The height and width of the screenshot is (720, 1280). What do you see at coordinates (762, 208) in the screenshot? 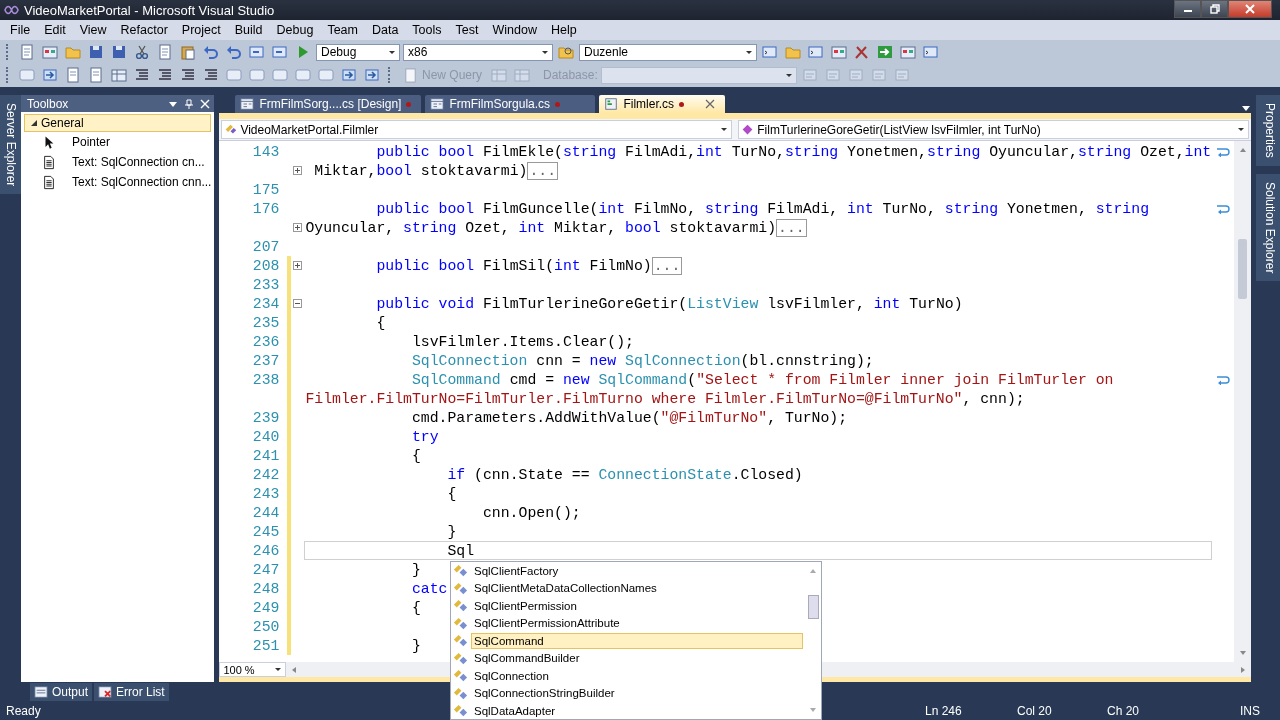
I see `code-line: public bool FilmGuncelle(int FilmNo, string FilmAdi, int TurNo, string Yonetmen, string` at bounding box center [762, 208].